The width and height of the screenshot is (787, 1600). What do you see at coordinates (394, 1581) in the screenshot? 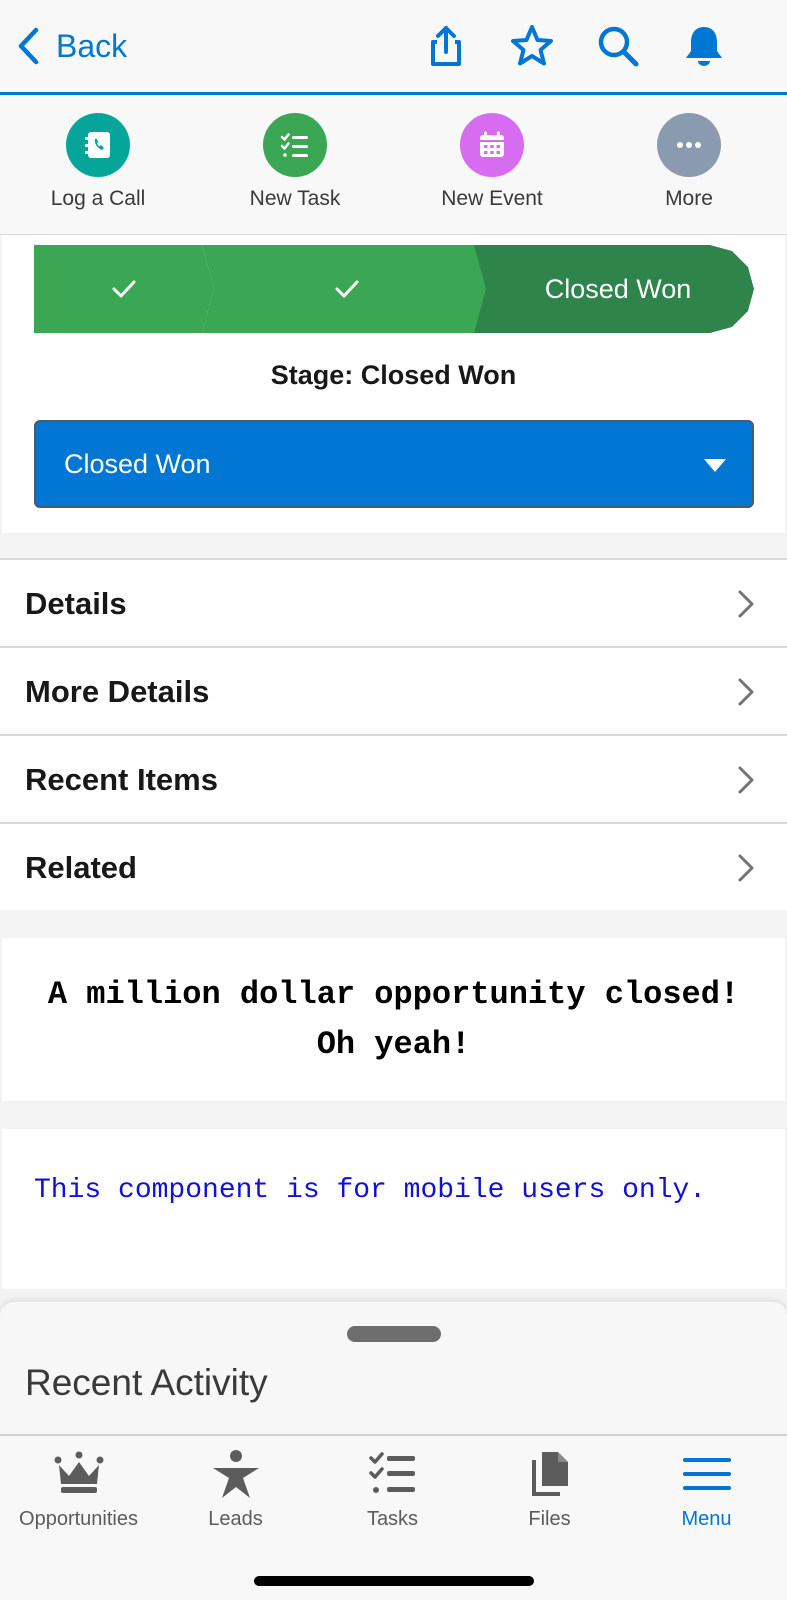
I see `home-indicator` at bounding box center [394, 1581].